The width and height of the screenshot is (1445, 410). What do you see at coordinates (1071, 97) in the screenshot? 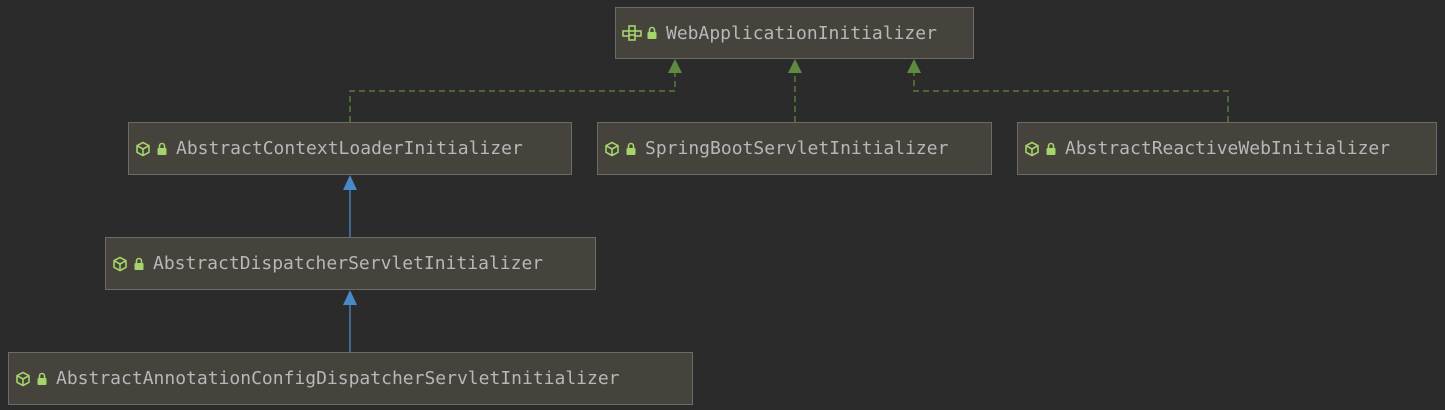
I see `edge-reactive-implements-webappinit` at bounding box center [1071, 97].